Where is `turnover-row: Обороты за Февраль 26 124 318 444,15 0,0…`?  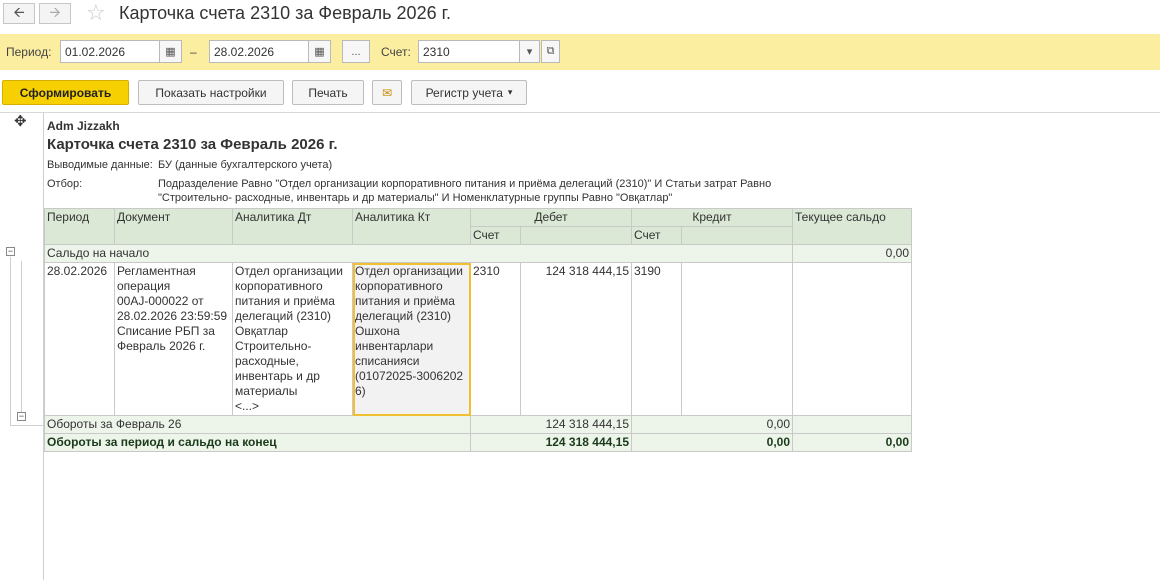 turnover-row: Обороты за Февраль 26 124 318 444,15 0,0… is located at coordinates (478, 424).